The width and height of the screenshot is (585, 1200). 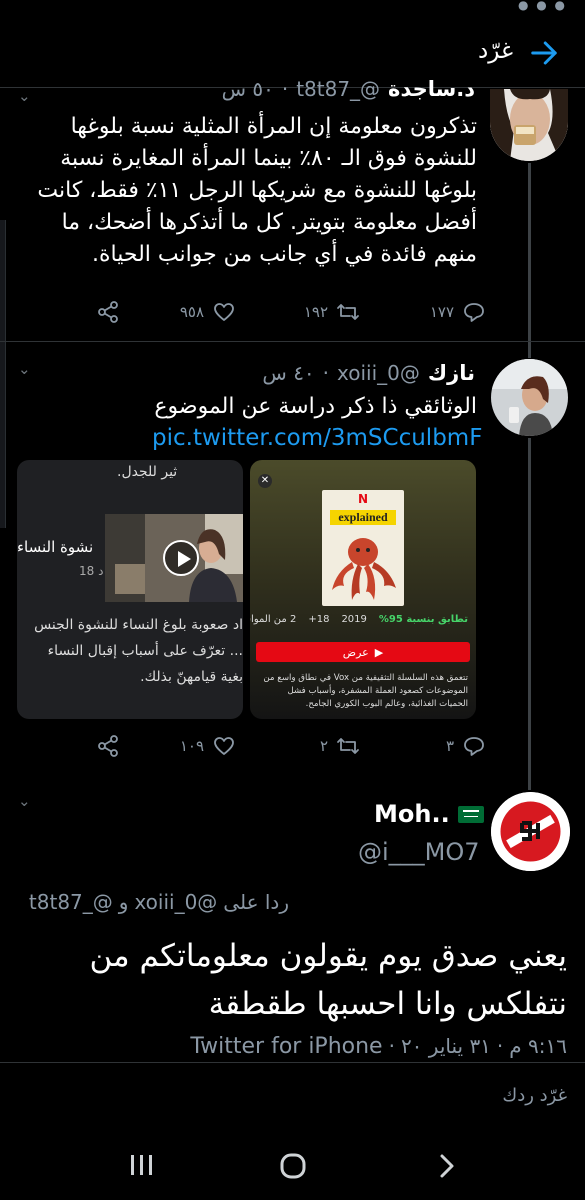 What do you see at coordinates (423, 619) in the screenshot?
I see `match-score: تطابق بنسبة 95%` at bounding box center [423, 619].